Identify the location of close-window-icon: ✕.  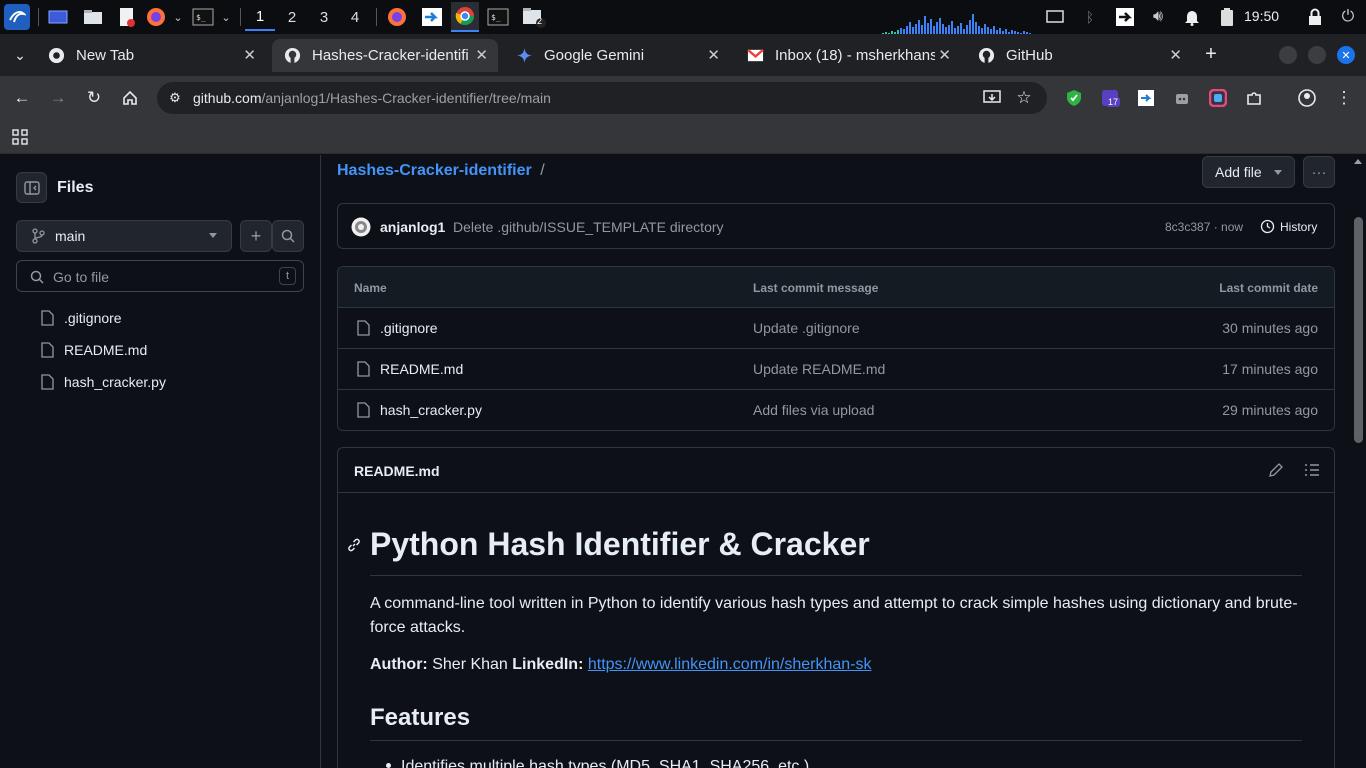
(1346, 55).